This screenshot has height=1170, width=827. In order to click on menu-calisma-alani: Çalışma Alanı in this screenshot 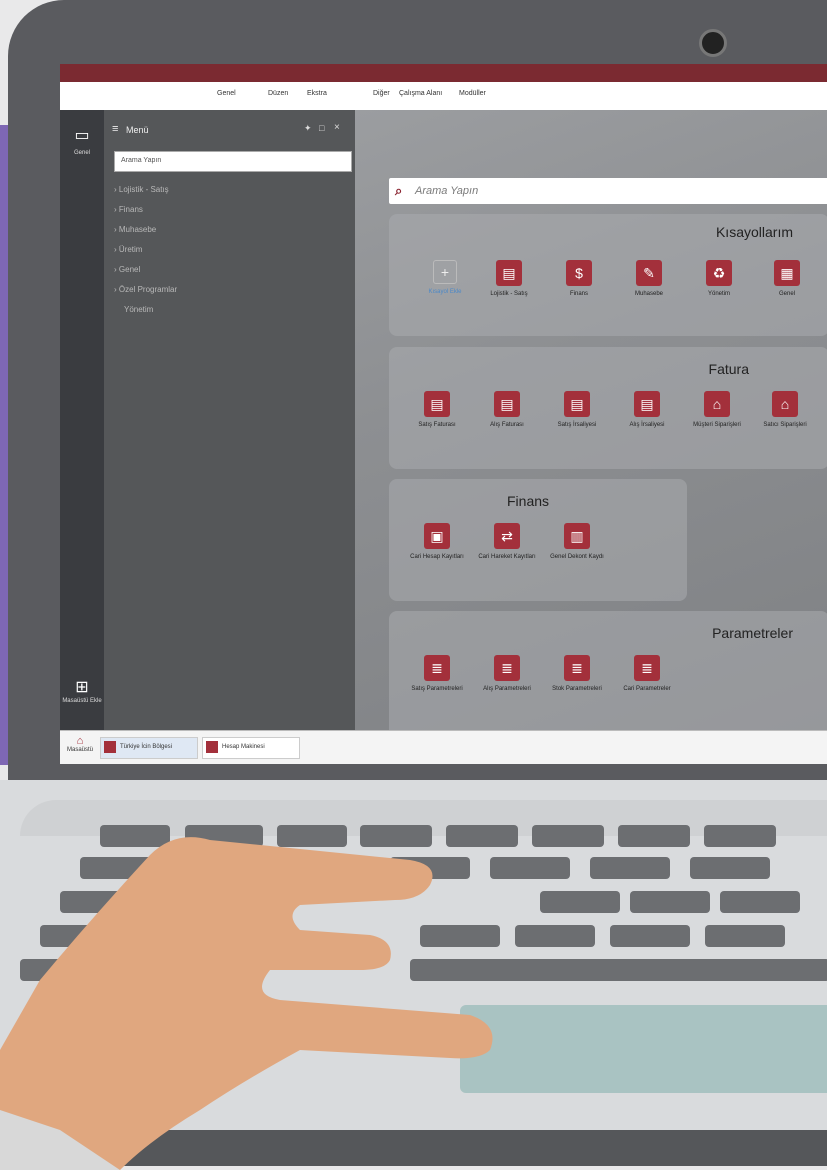, I will do `click(420, 93)`.